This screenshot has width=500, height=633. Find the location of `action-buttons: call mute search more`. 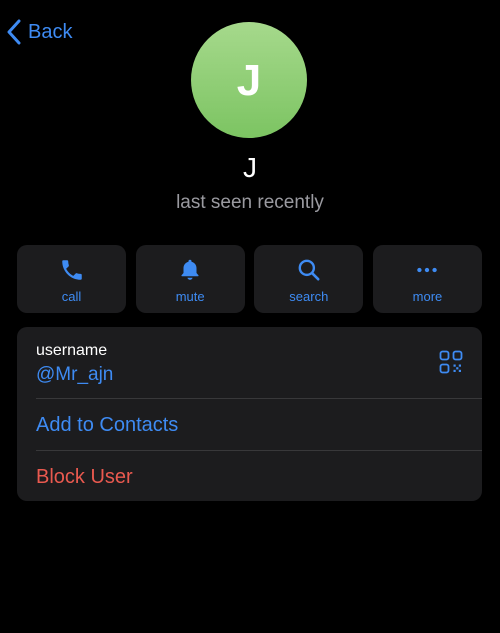

action-buttons: call mute search more is located at coordinates (249, 279).